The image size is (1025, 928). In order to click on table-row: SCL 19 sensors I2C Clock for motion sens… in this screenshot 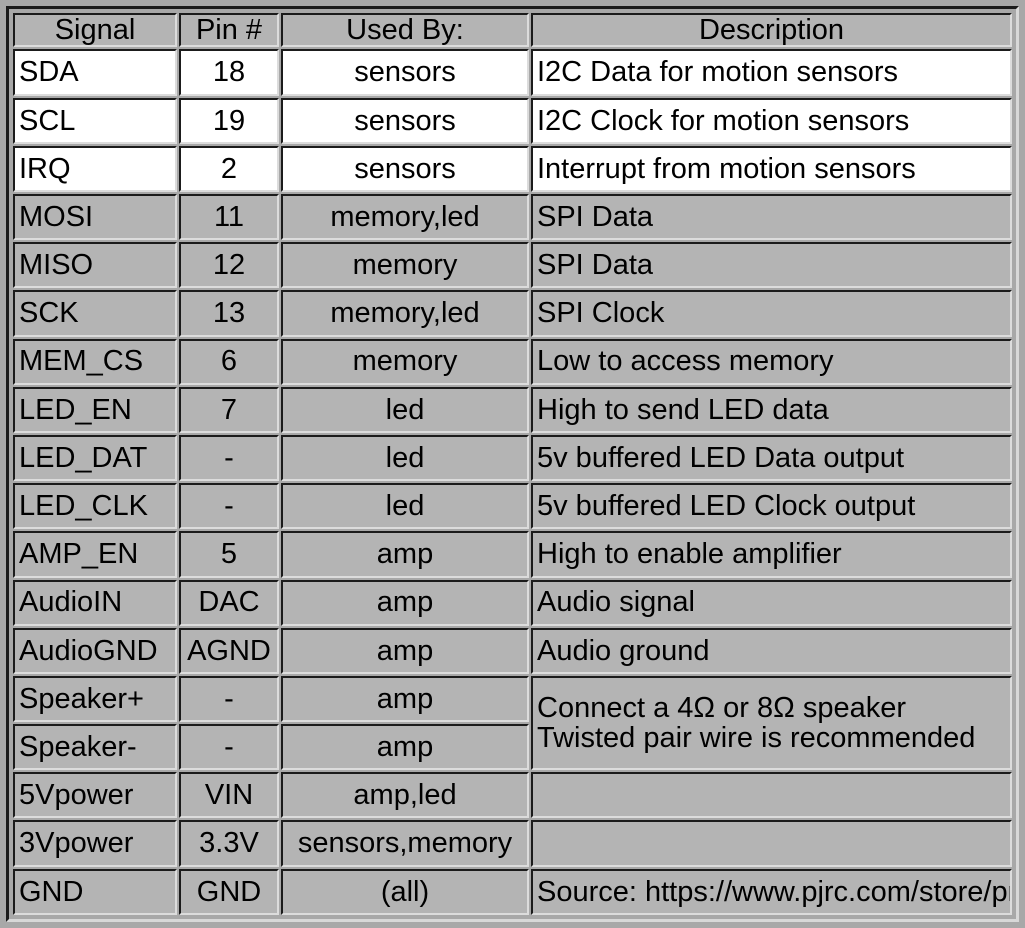, I will do `click(512, 120)`.